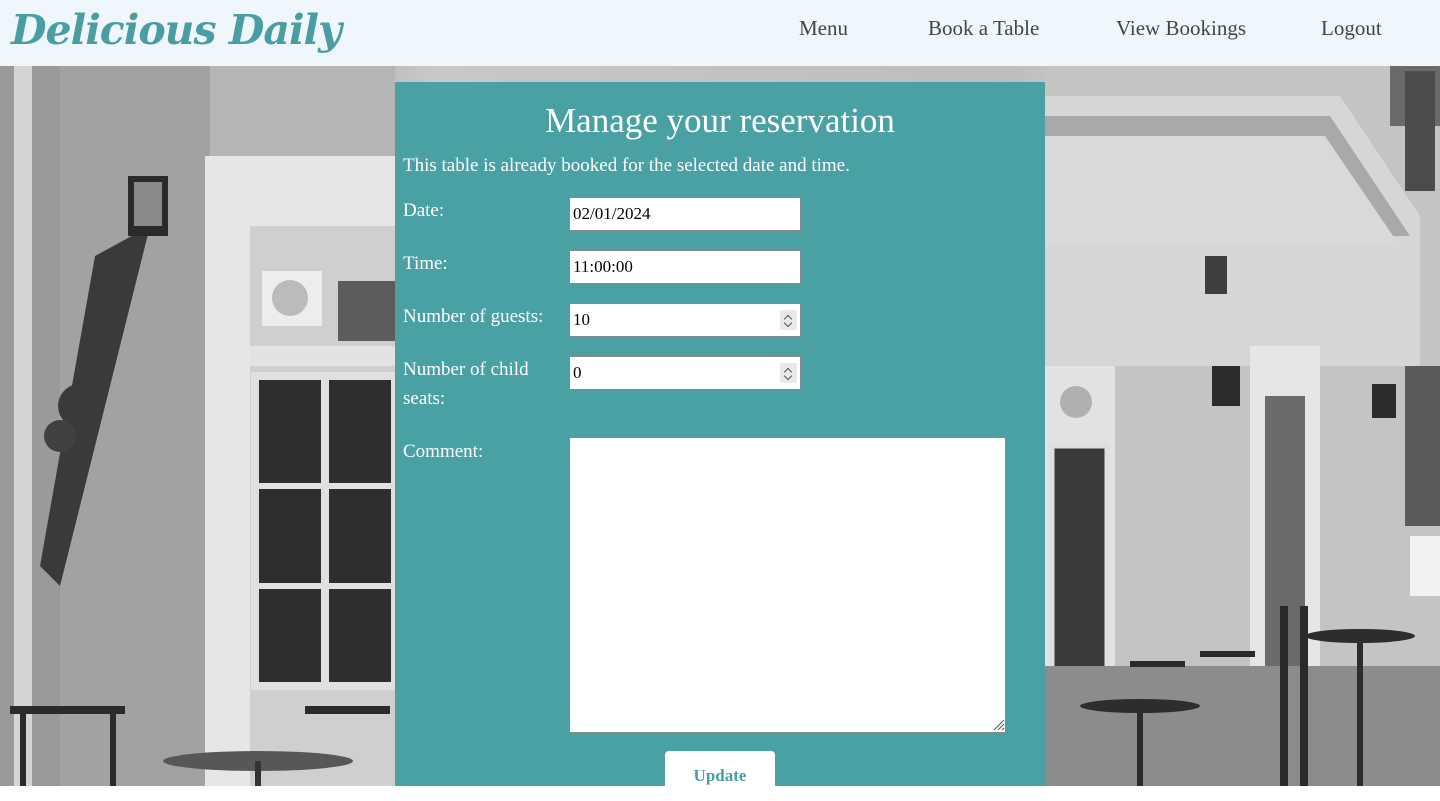 The height and width of the screenshot is (801, 1440). I want to click on time-label: Time:, so click(425, 263).